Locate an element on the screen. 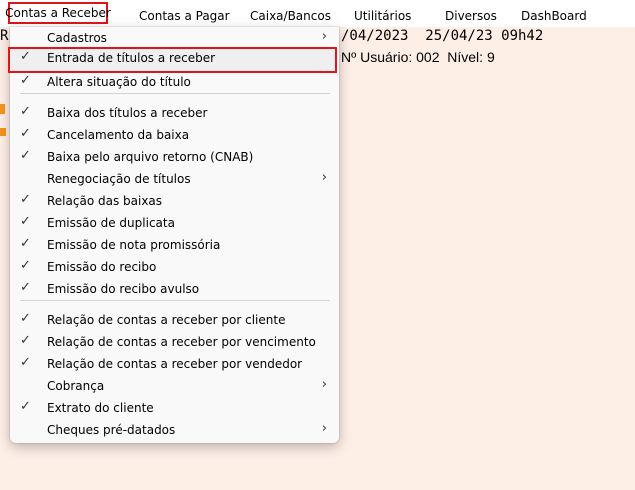  menu-item-label: Baixa pelo arquivo retorno (CNAB) is located at coordinates (150, 157).